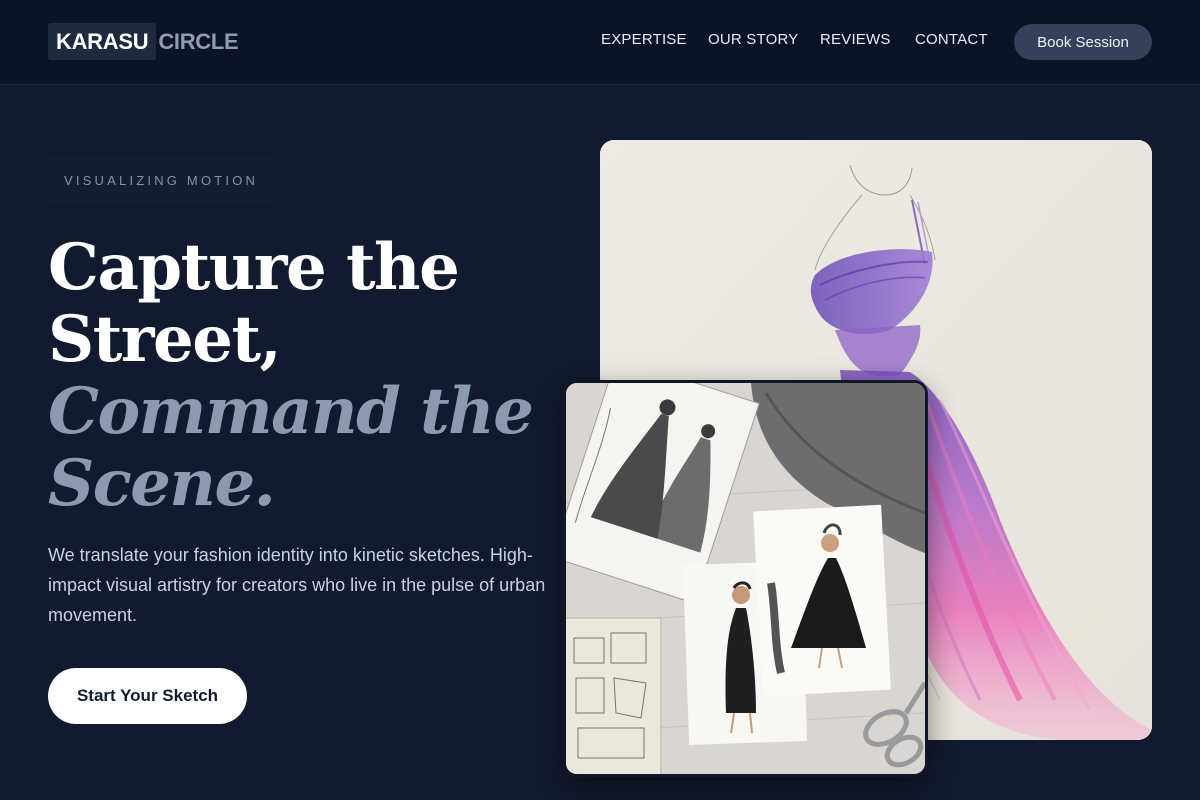 This screenshot has width=1200, height=800. Describe the element at coordinates (254, 267) in the screenshot. I see `headline-line-1: Capture the` at that location.